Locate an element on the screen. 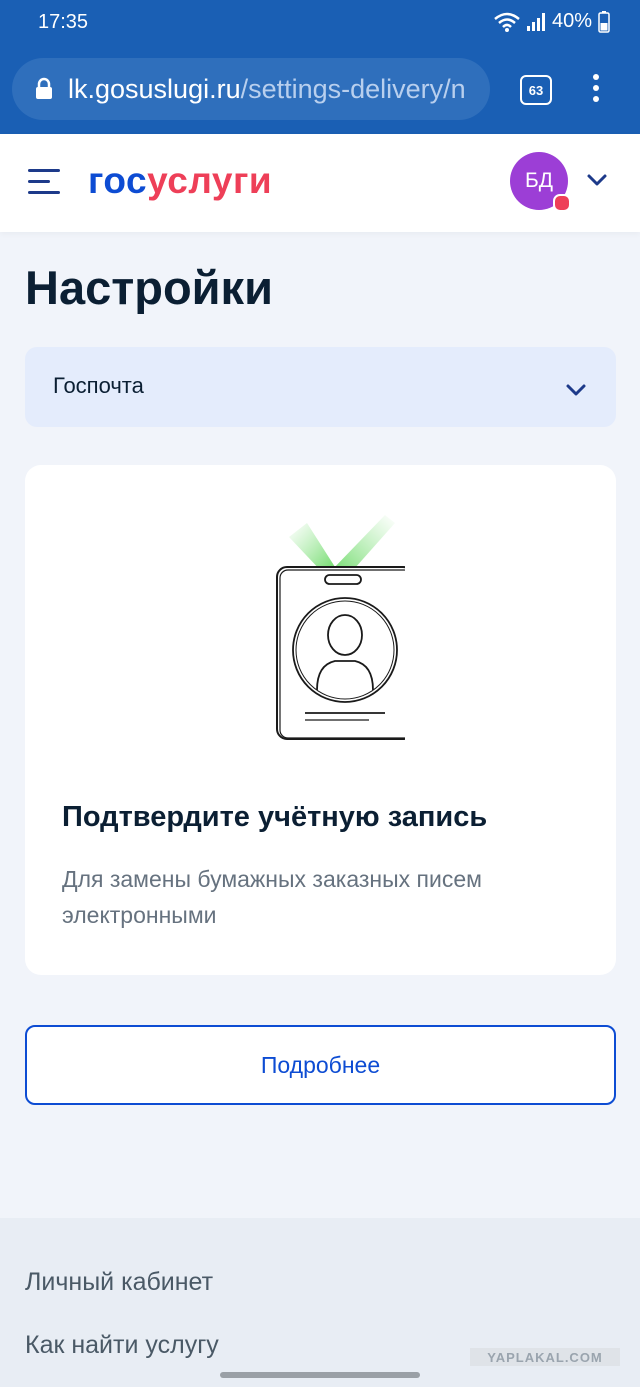 This screenshot has height=1387, width=640. browser-toolbar: lk.gosuslugi.ru/settings-delivery/n 63 is located at coordinates (320, 89).